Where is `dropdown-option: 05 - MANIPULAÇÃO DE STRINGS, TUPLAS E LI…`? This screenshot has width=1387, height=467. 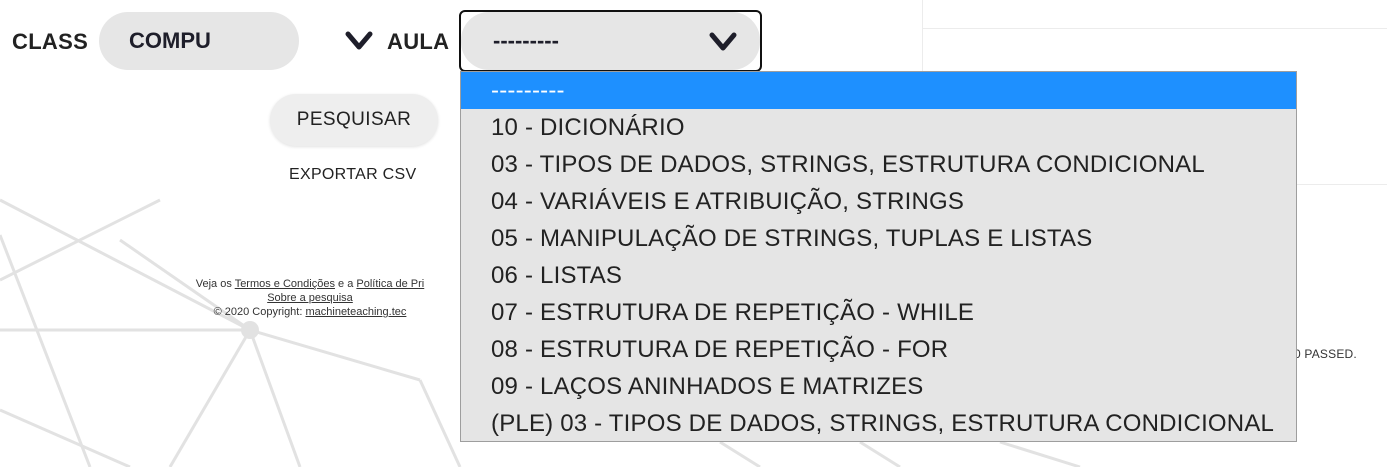
dropdown-option: 05 - MANIPULAÇÃO DE STRINGS, TUPLAS E LI… is located at coordinates (878, 238).